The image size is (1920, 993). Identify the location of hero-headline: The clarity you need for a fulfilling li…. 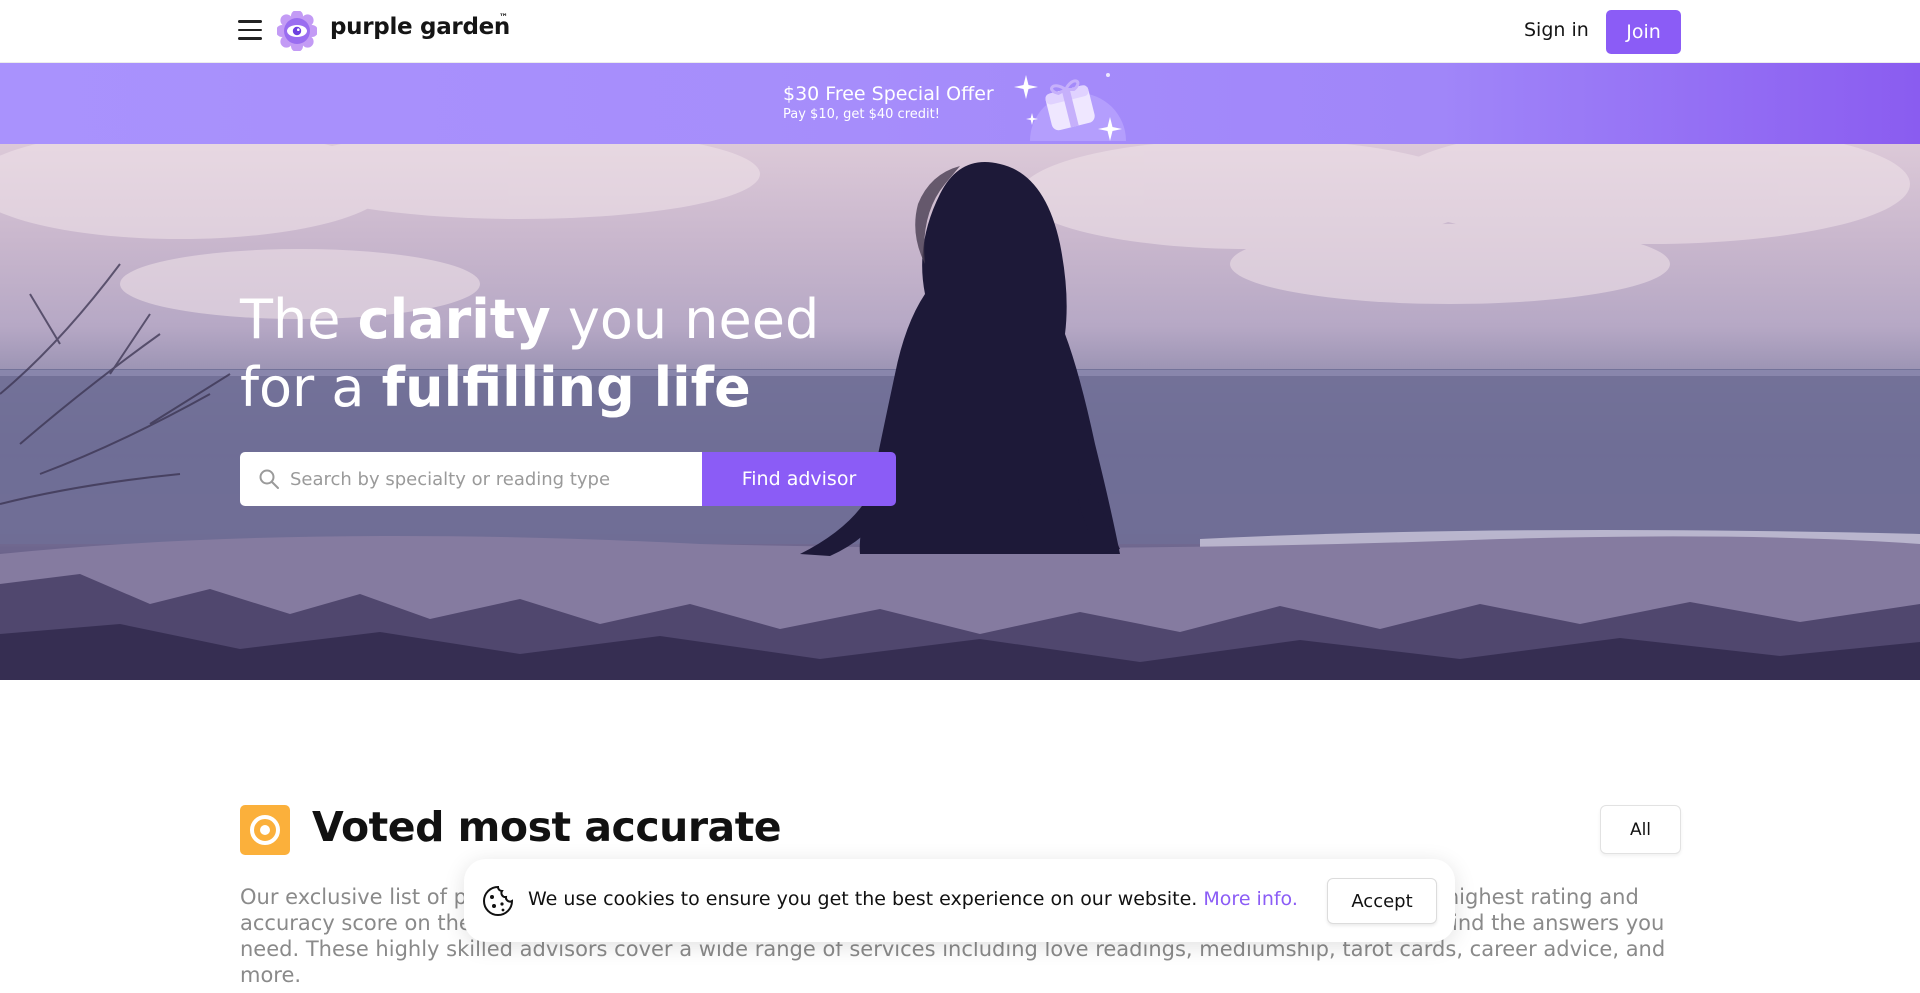
(529, 354).